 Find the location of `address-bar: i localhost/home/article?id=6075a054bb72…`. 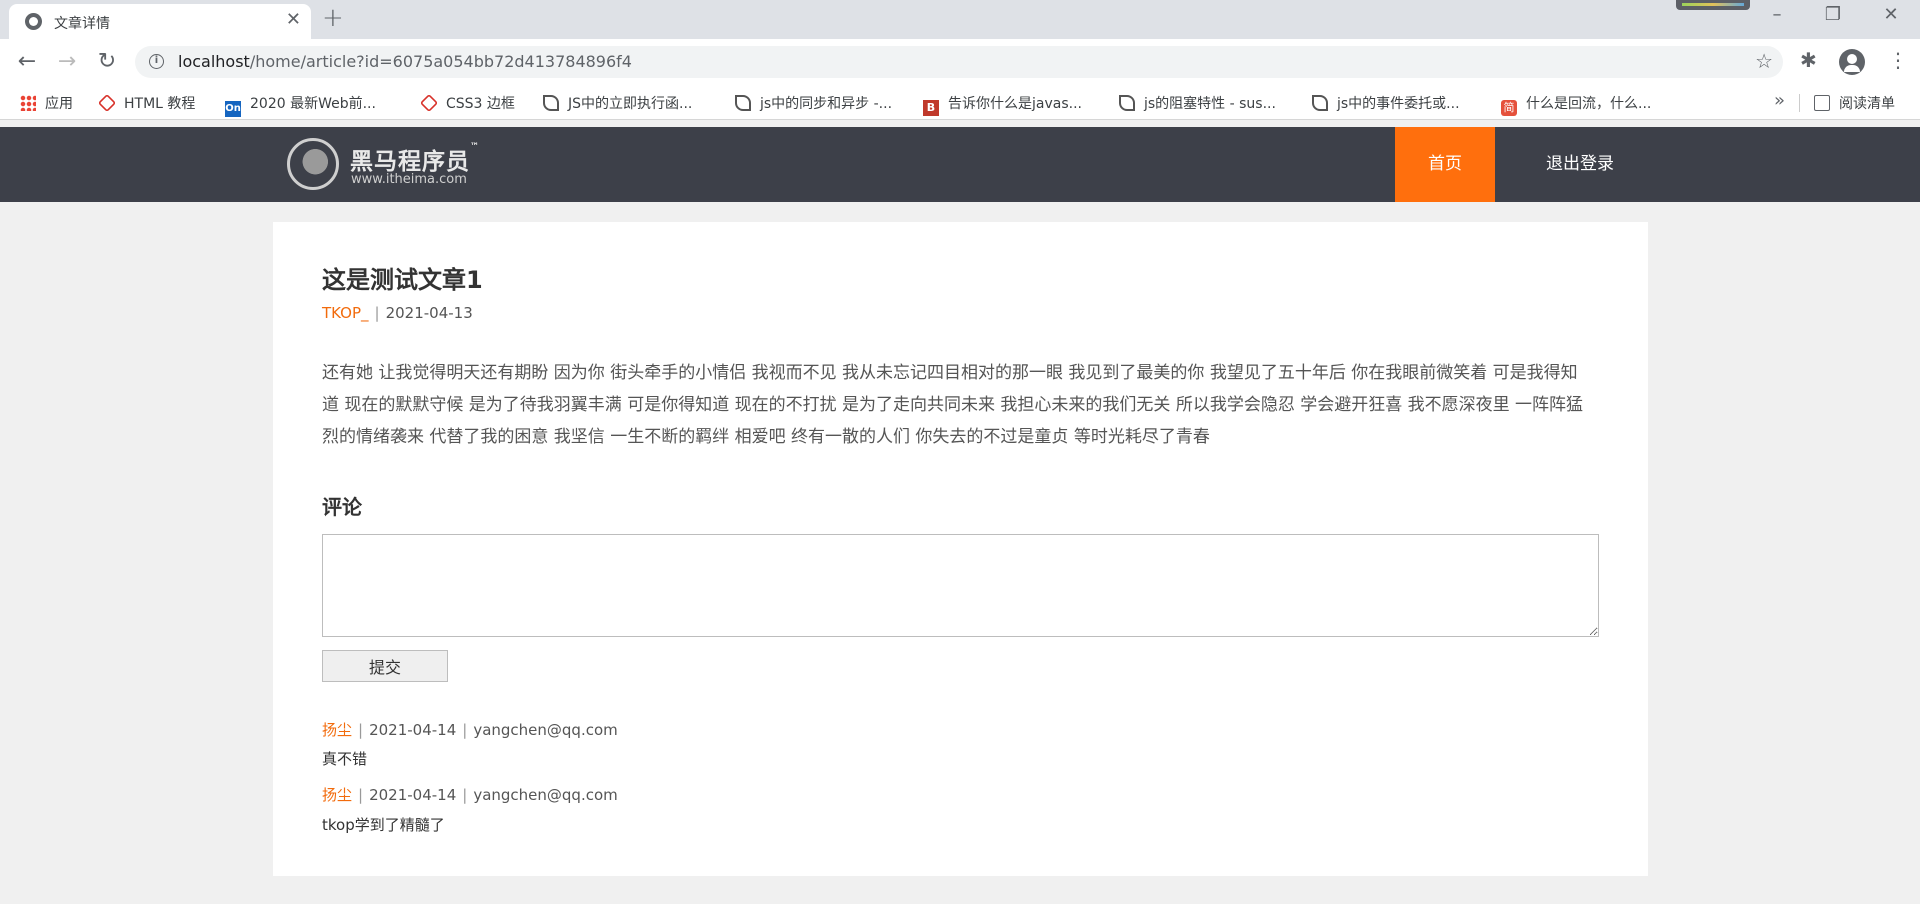

address-bar: i localhost/home/article?id=6075a054bb72… is located at coordinates (959, 62).